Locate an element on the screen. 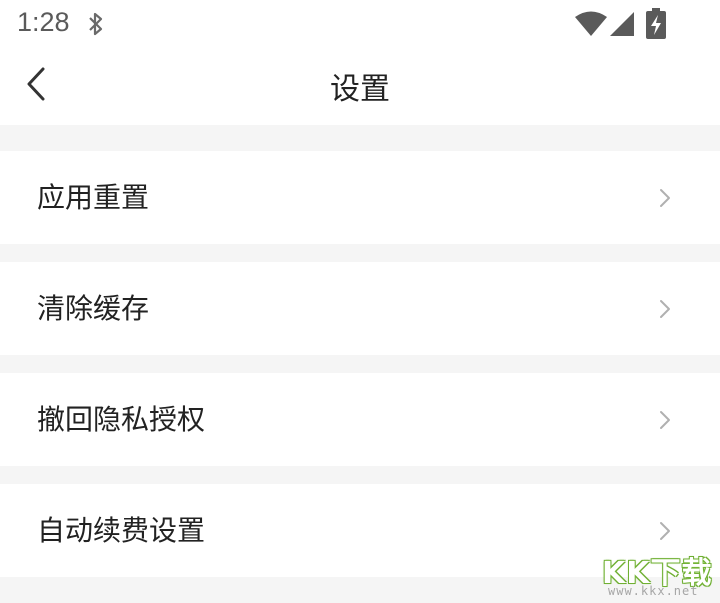 The height and width of the screenshot is (603, 720). page-title: 设置 is located at coordinates (360, 89).